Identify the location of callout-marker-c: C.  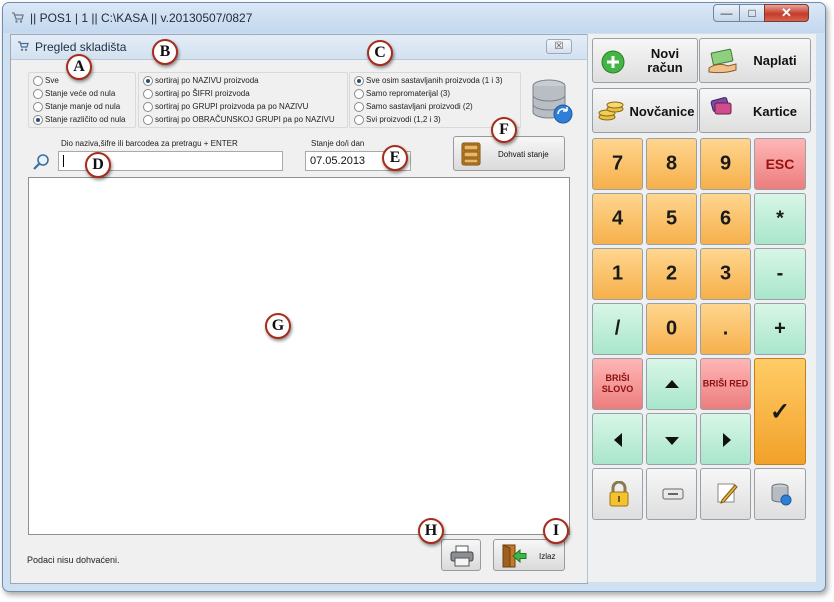
(380, 53).